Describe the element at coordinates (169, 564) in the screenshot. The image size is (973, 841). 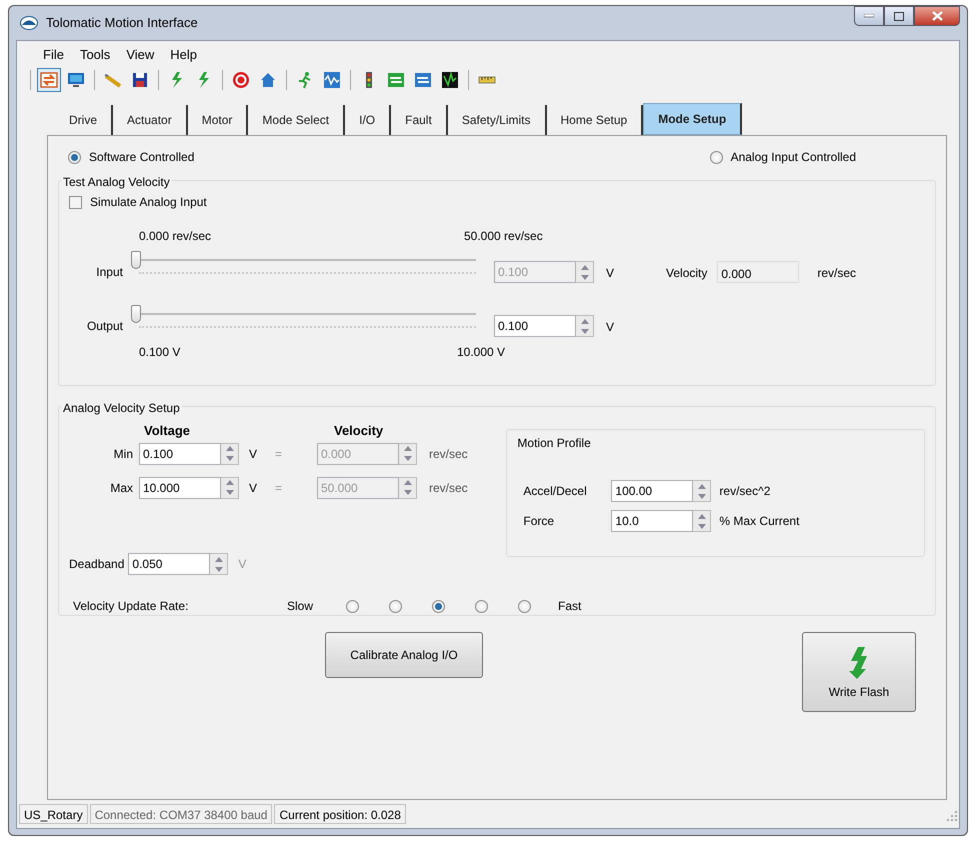
I see `number-field: 0.050` at that location.